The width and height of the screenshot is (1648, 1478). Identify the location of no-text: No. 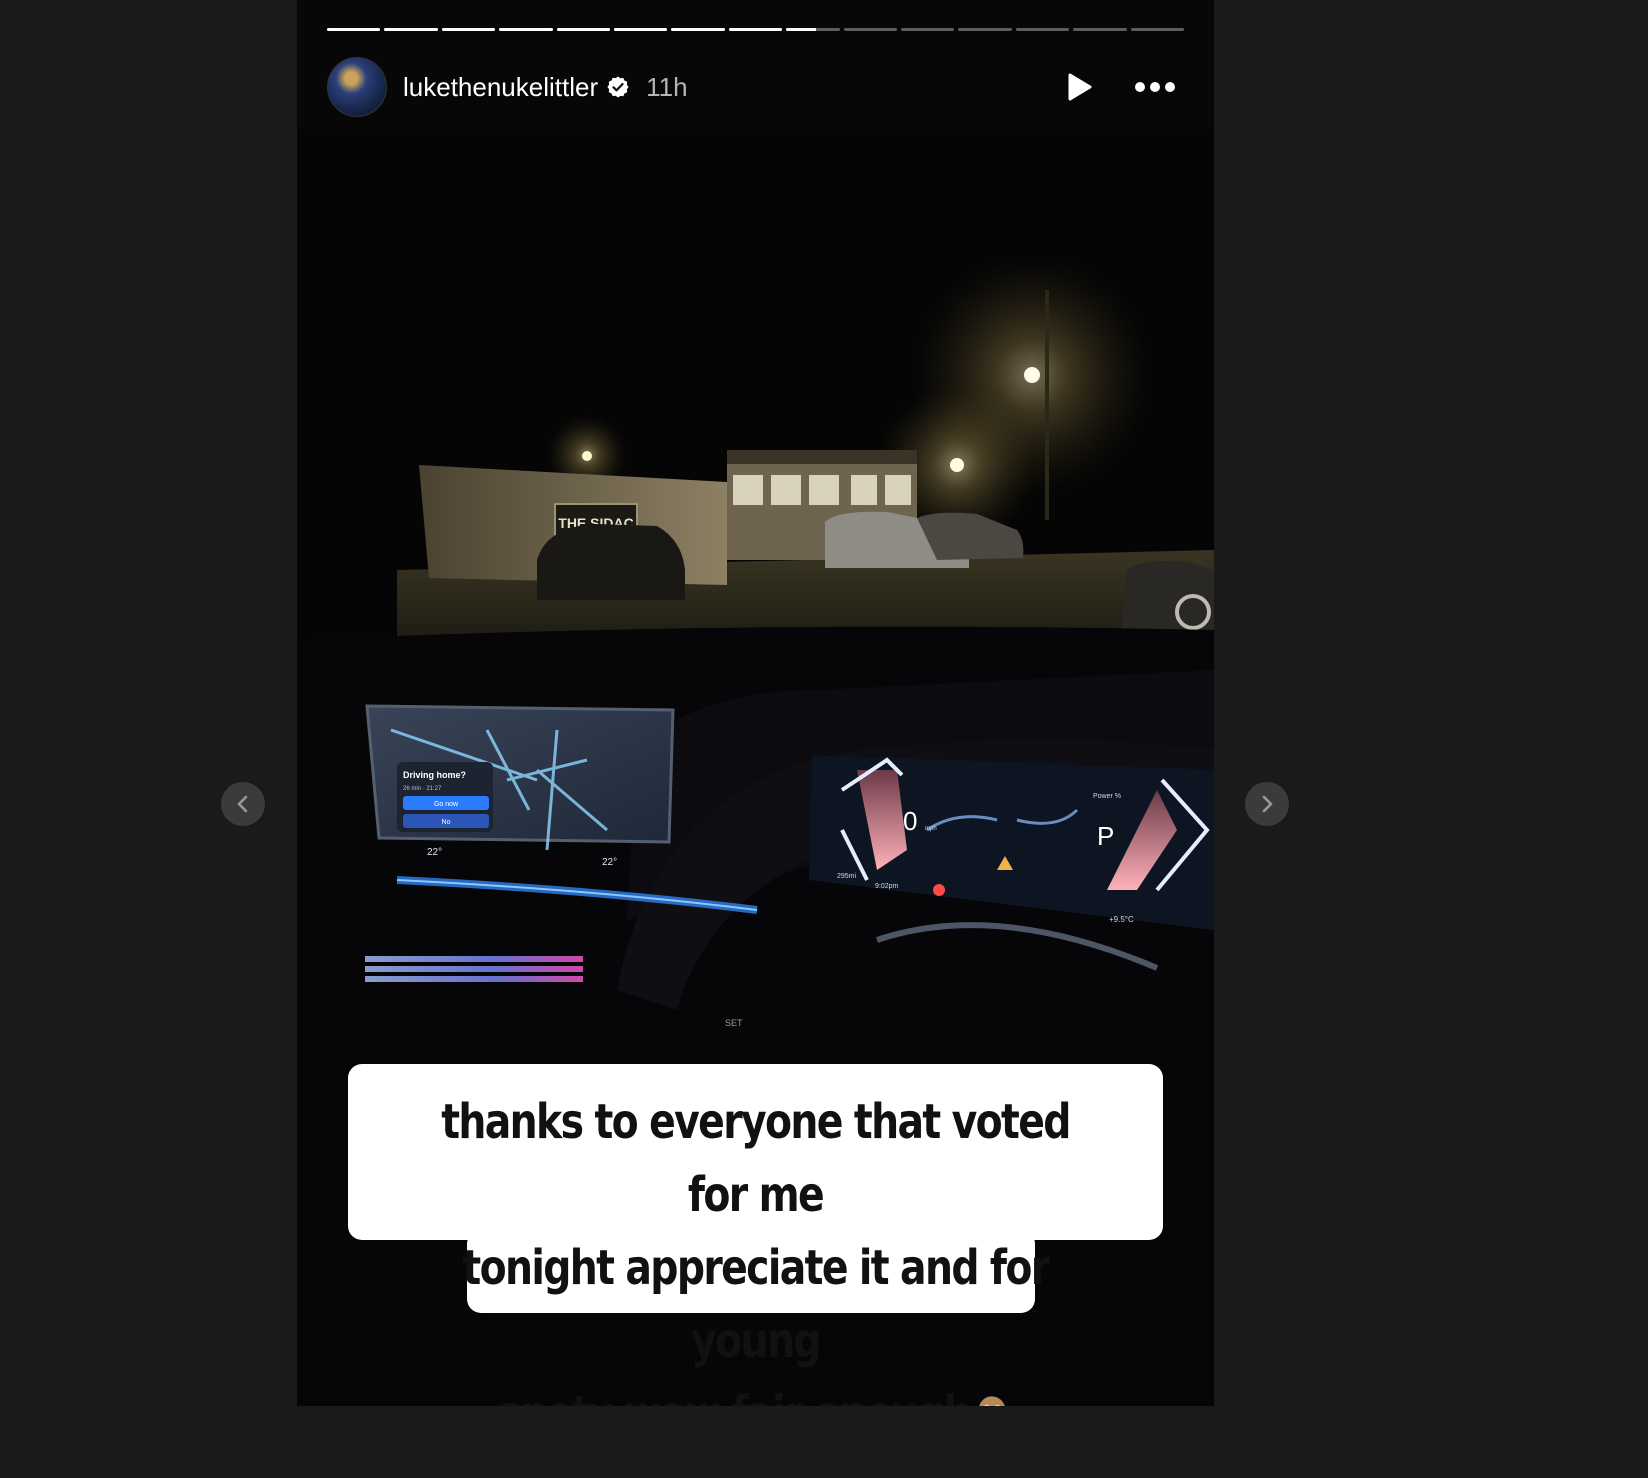
(446, 822).